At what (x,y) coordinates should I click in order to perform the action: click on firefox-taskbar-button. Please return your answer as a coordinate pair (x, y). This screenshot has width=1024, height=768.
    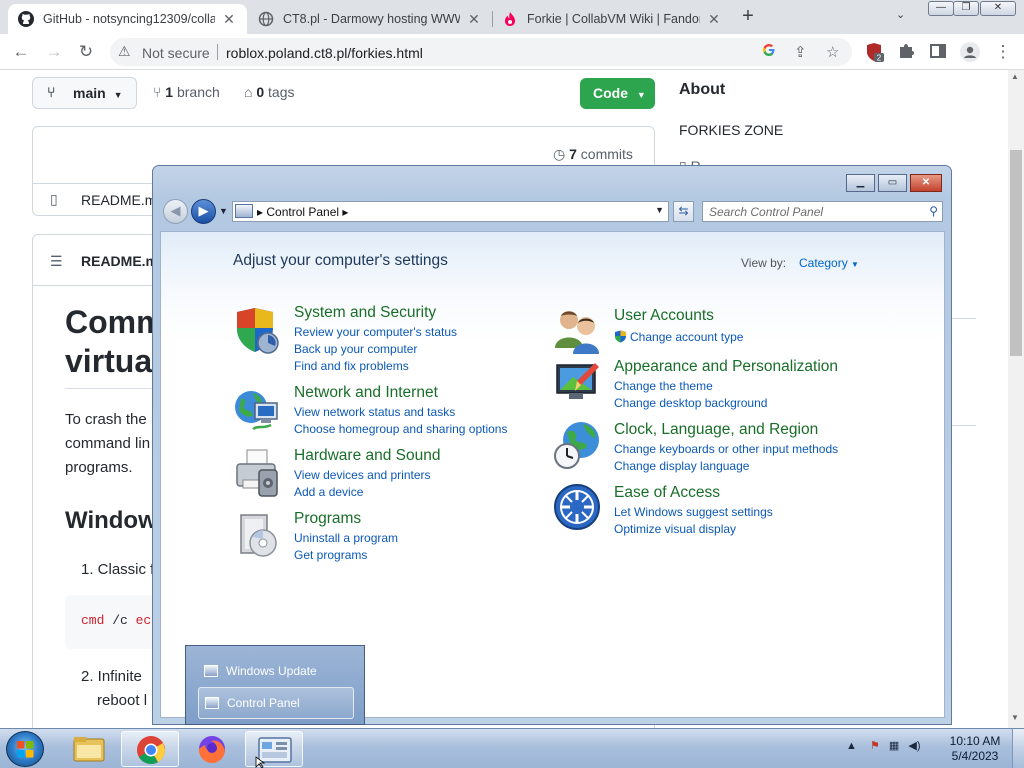
    Looking at the image, I should click on (212, 749).